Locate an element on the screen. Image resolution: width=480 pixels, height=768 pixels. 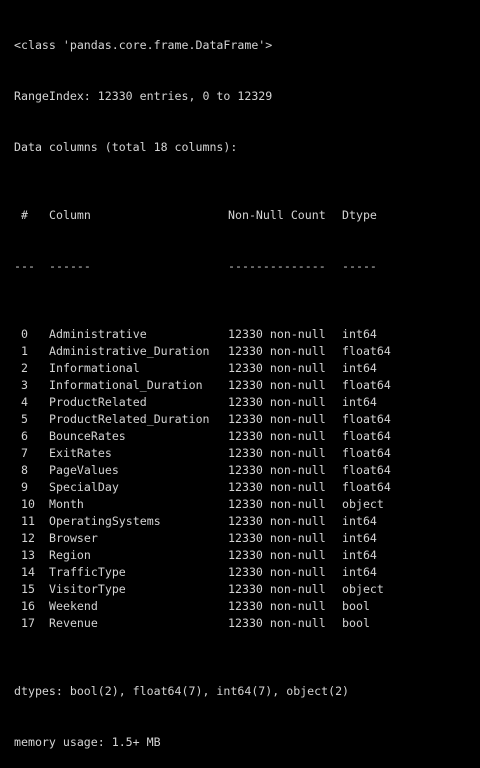
row-index: 5 is located at coordinates (21, 419).